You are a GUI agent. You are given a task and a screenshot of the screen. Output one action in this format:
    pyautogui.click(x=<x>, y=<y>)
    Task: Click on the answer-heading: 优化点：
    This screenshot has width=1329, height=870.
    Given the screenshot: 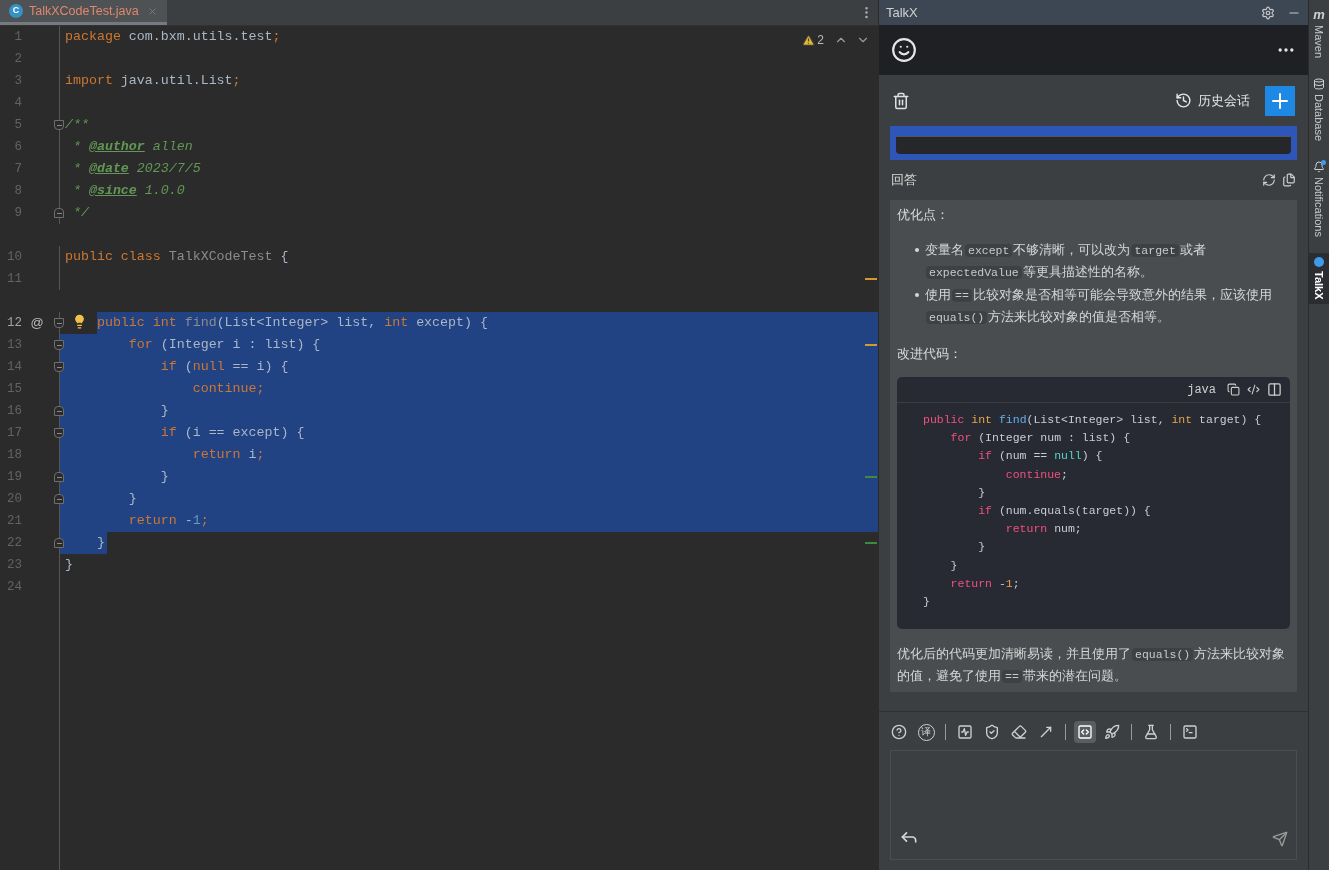 What is the action you would take?
    pyautogui.click(x=923, y=215)
    